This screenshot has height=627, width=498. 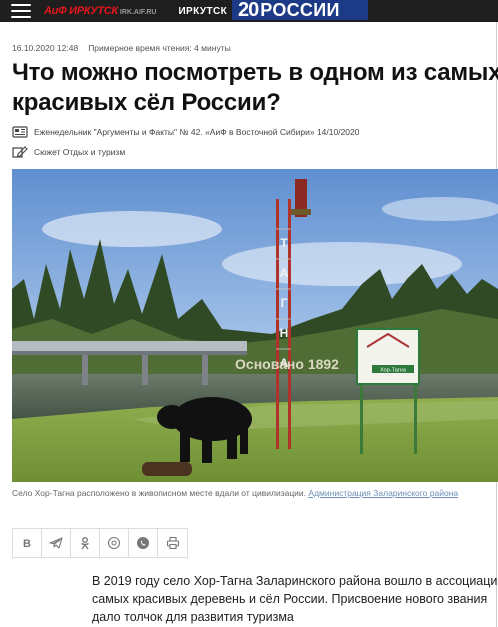 What do you see at coordinates (80, 152) in the screenshot?
I see `topic-text: Сюжет Отдых и туризм` at bounding box center [80, 152].